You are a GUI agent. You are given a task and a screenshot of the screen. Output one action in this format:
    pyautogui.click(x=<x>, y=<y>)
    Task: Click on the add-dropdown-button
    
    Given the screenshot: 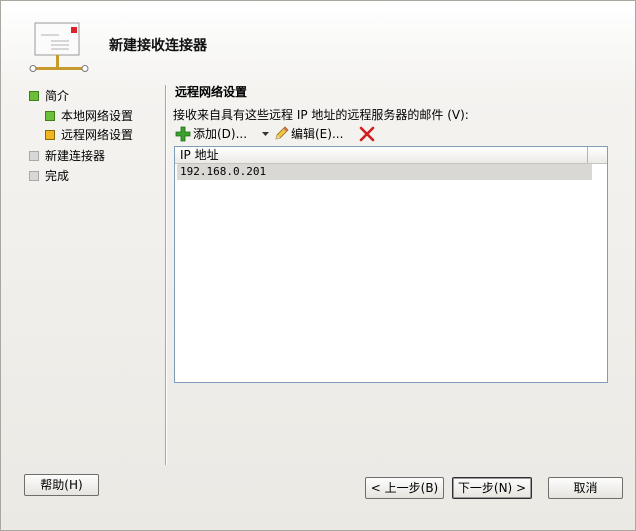 What is the action you would take?
    pyautogui.click(x=266, y=134)
    